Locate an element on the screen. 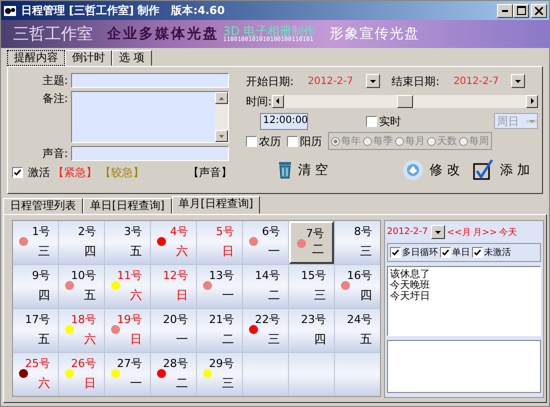 The height and width of the screenshot is (407, 550). window-title: 日程管理 [三哲工作室] 制作 版本:4.60 is located at coordinates (123, 10).